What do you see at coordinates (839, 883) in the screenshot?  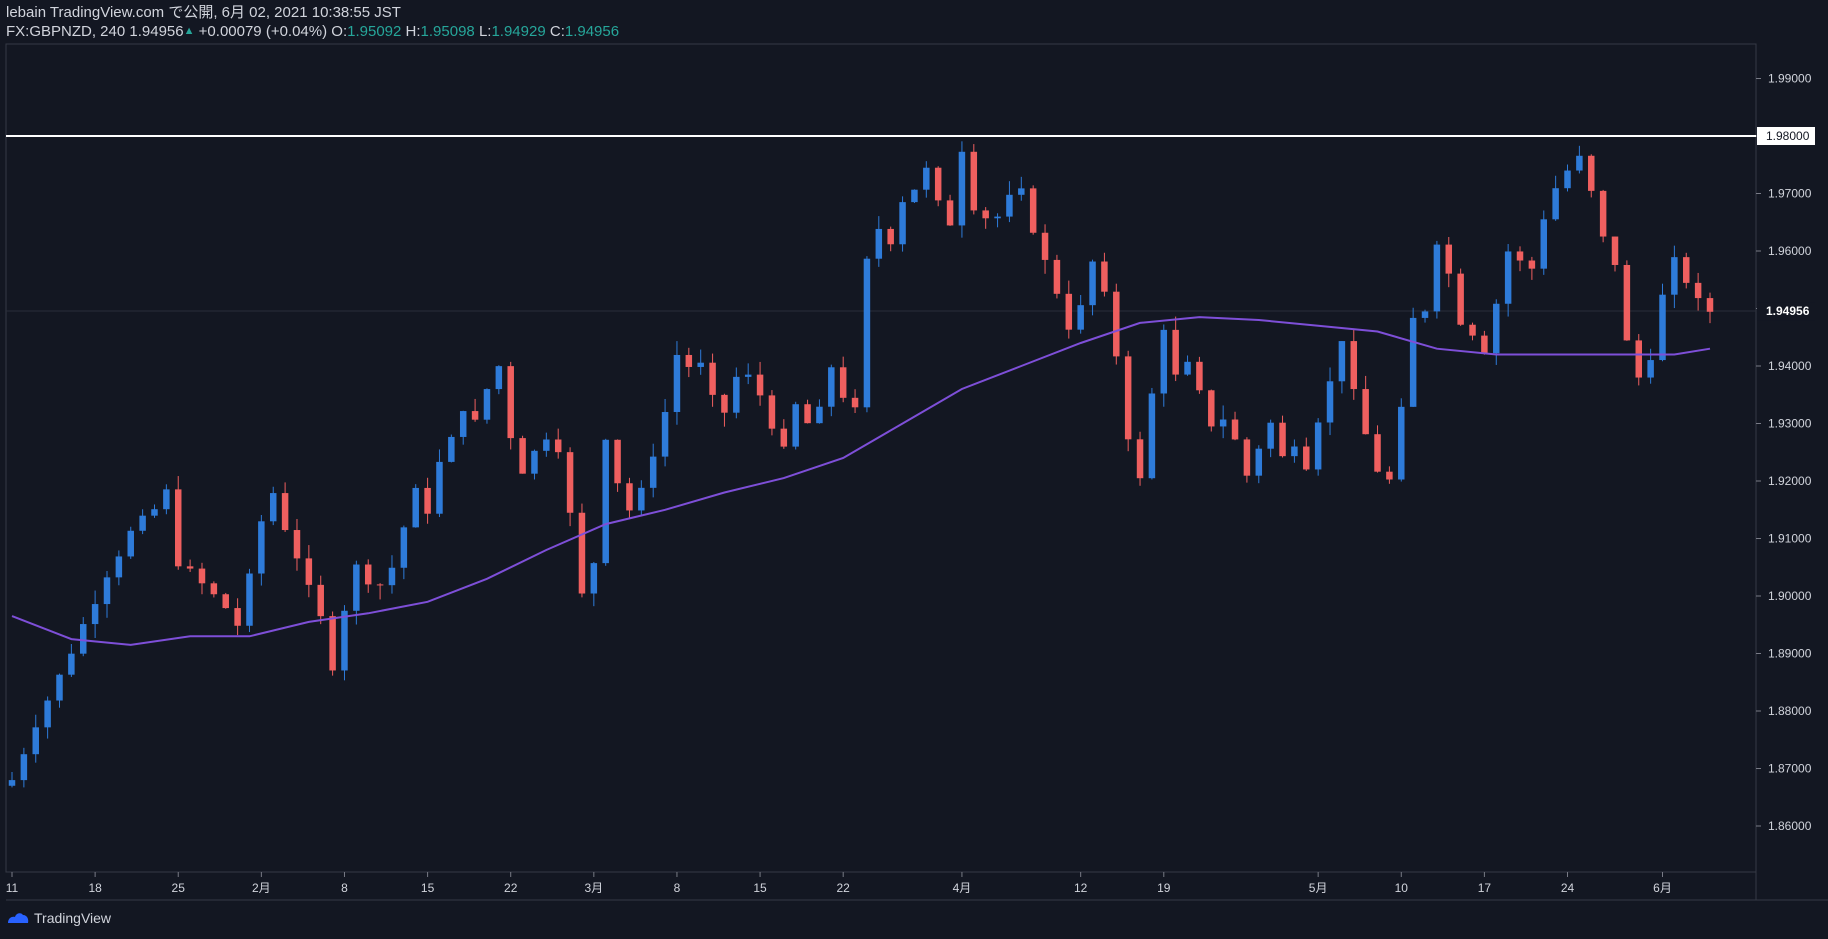 I see `time-axis: 11 18 25 2月 8 15 22 3月 8 15 22 4月 12 19 5月 10 17 24 6月` at bounding box center [839, 883].